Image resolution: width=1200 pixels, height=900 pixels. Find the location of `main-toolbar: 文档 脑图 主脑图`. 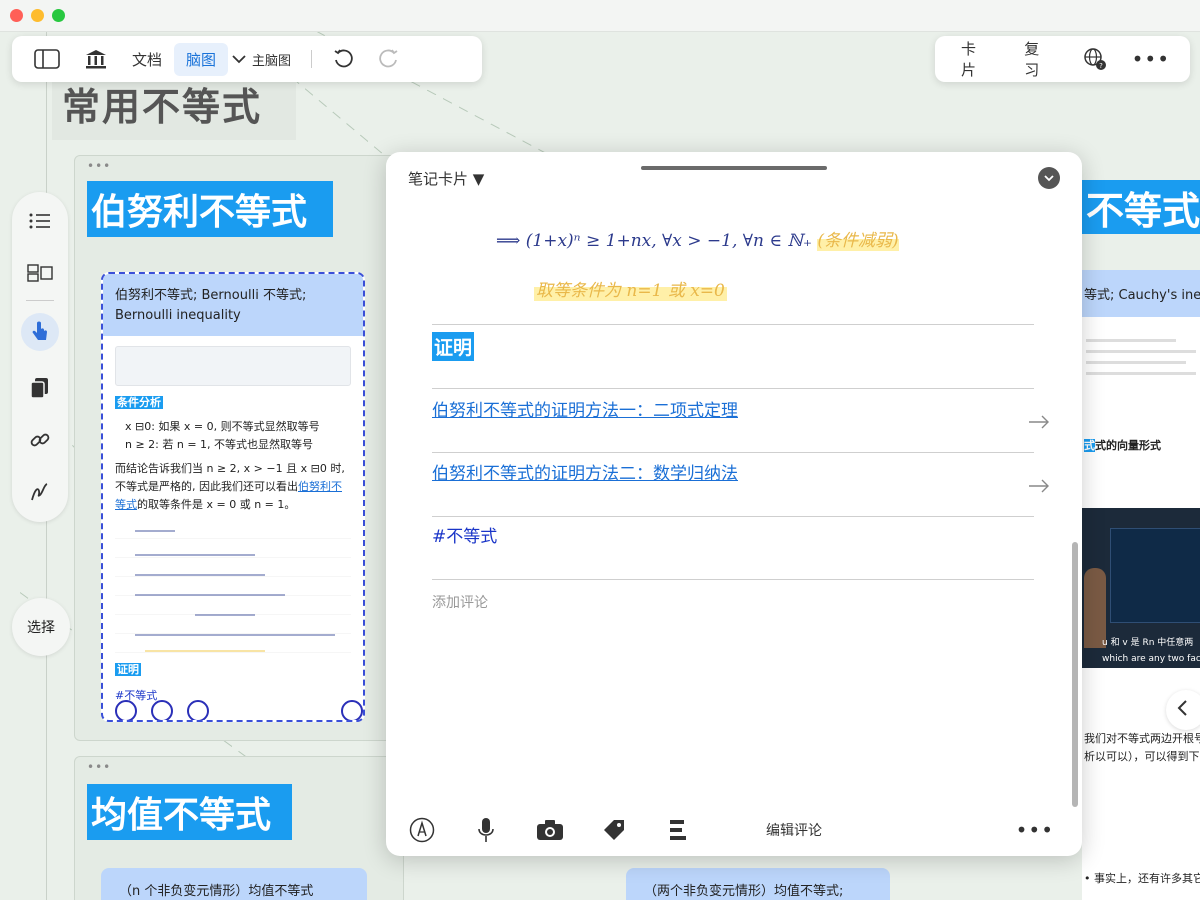

main-toolbar: 文档 脑图 主脑图 is located at coordinates (247, 59).